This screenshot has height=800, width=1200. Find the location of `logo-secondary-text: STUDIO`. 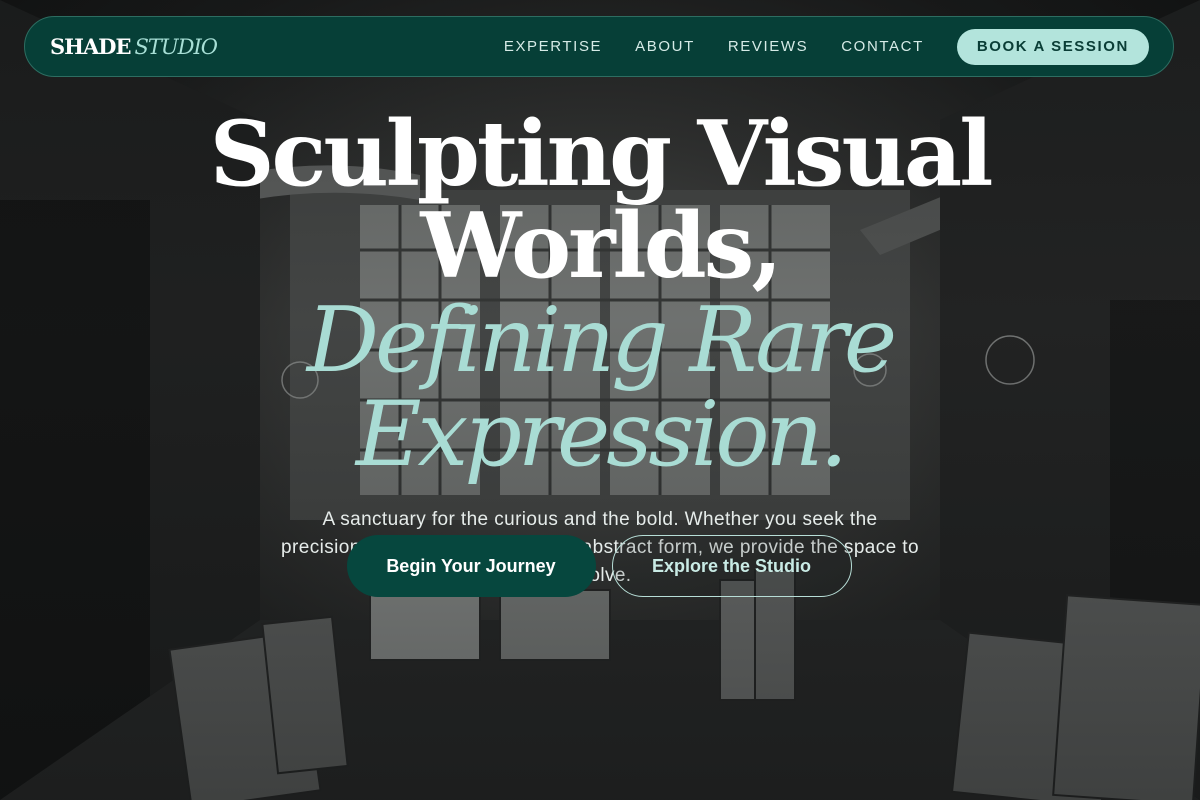

logo-secondary-text: STUDIO is located at coordinates (176, 47).